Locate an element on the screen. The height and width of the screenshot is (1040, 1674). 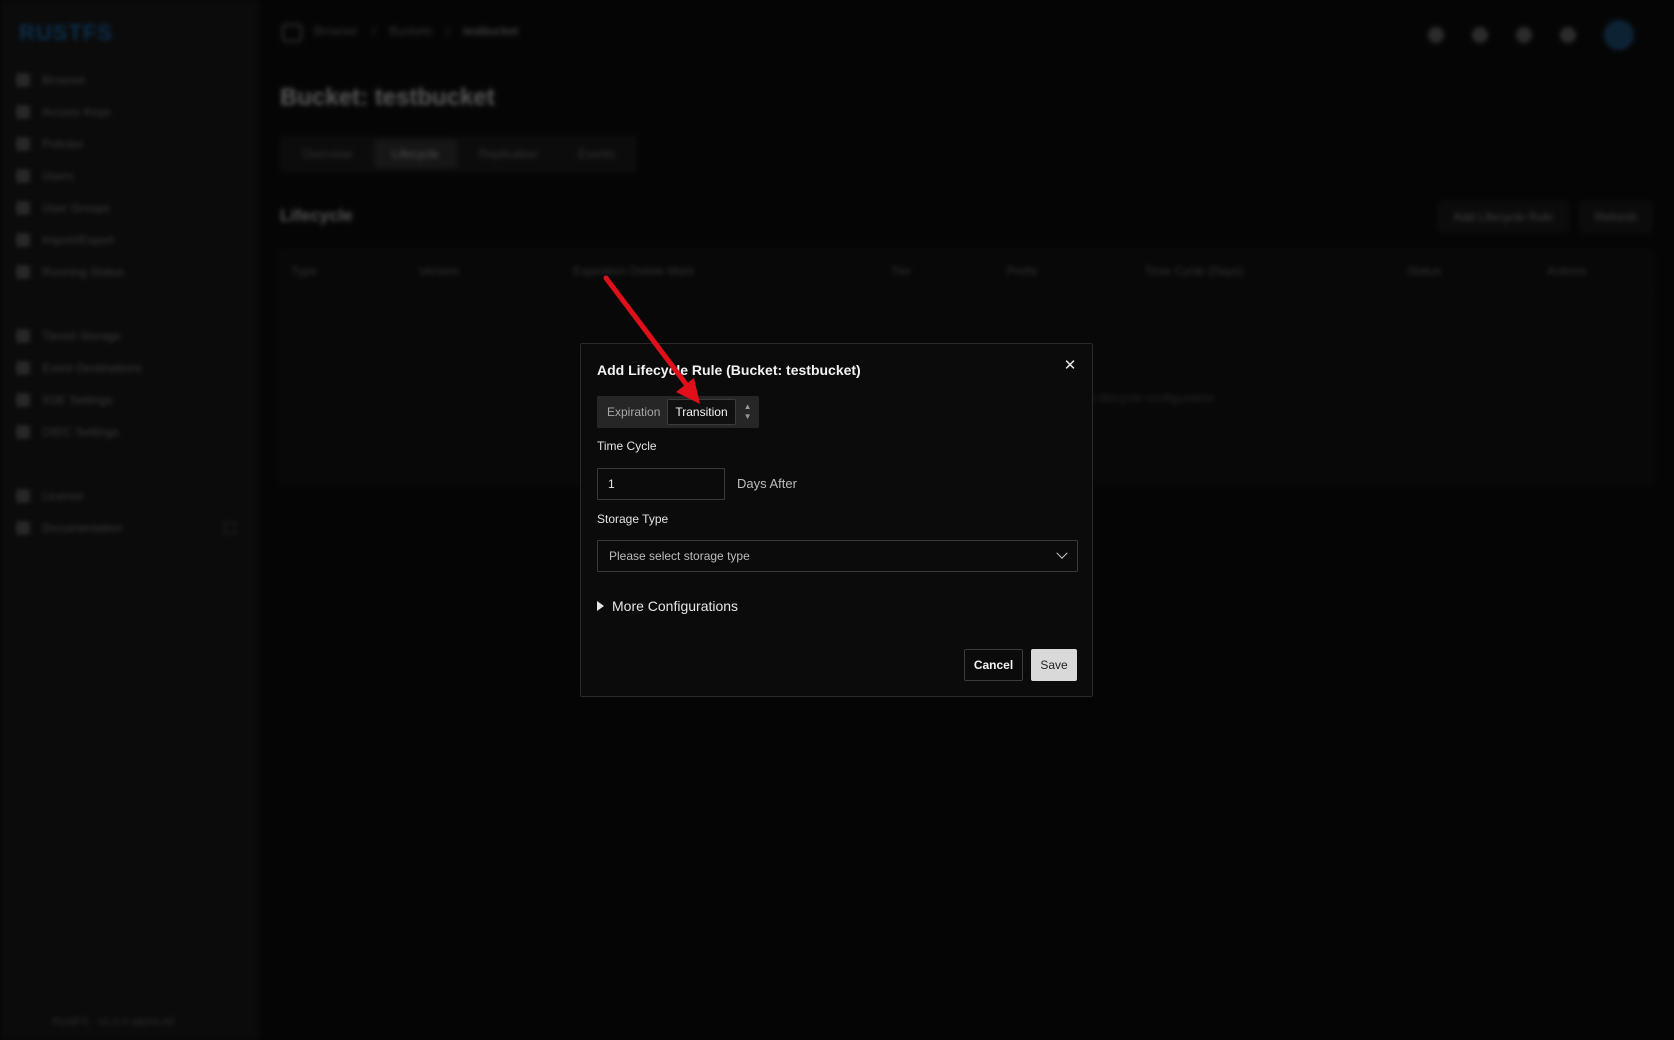
cancel-button: Cancel is located at coordinates (993, 665).